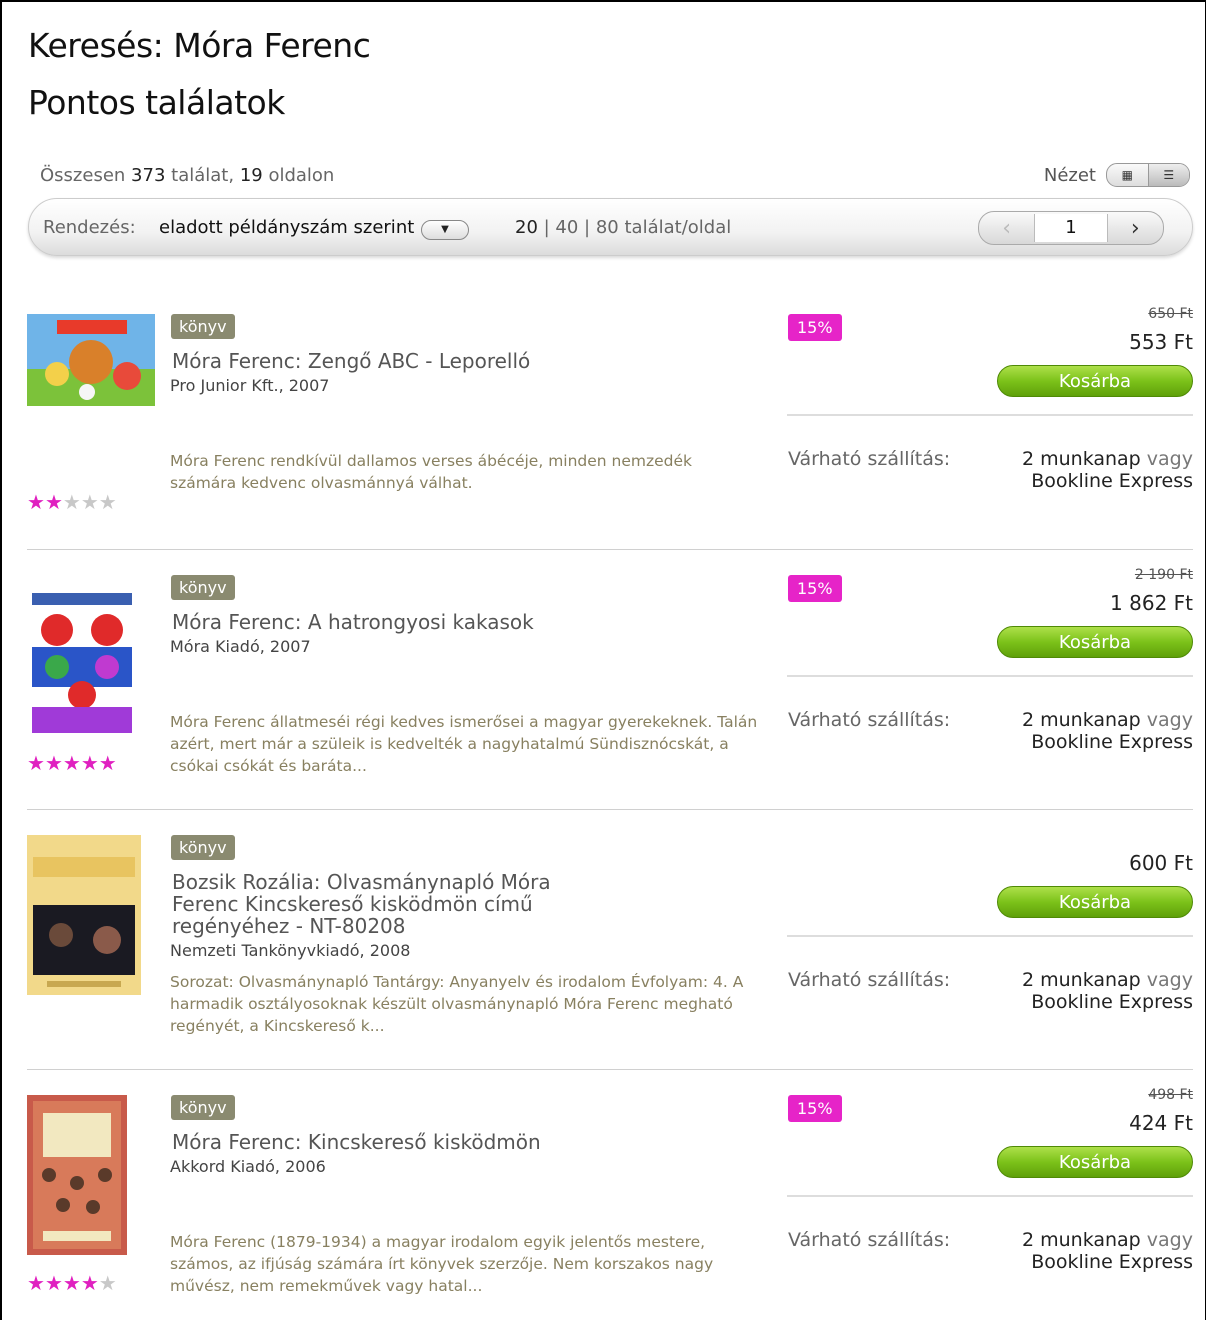 The image size is (1208, 1320). I want to click on book-publisher: Pro Junior Kft., 2007, so click(250, 385).